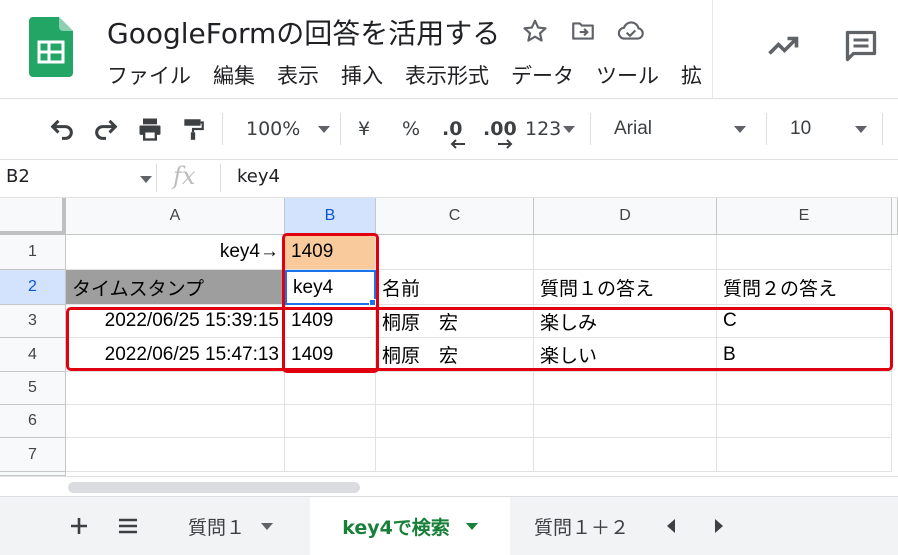 The image size is (898, 555). Describe the element at coordinates (51, 47) in the screenshot. I see `sheets-logo-icon` at that location.